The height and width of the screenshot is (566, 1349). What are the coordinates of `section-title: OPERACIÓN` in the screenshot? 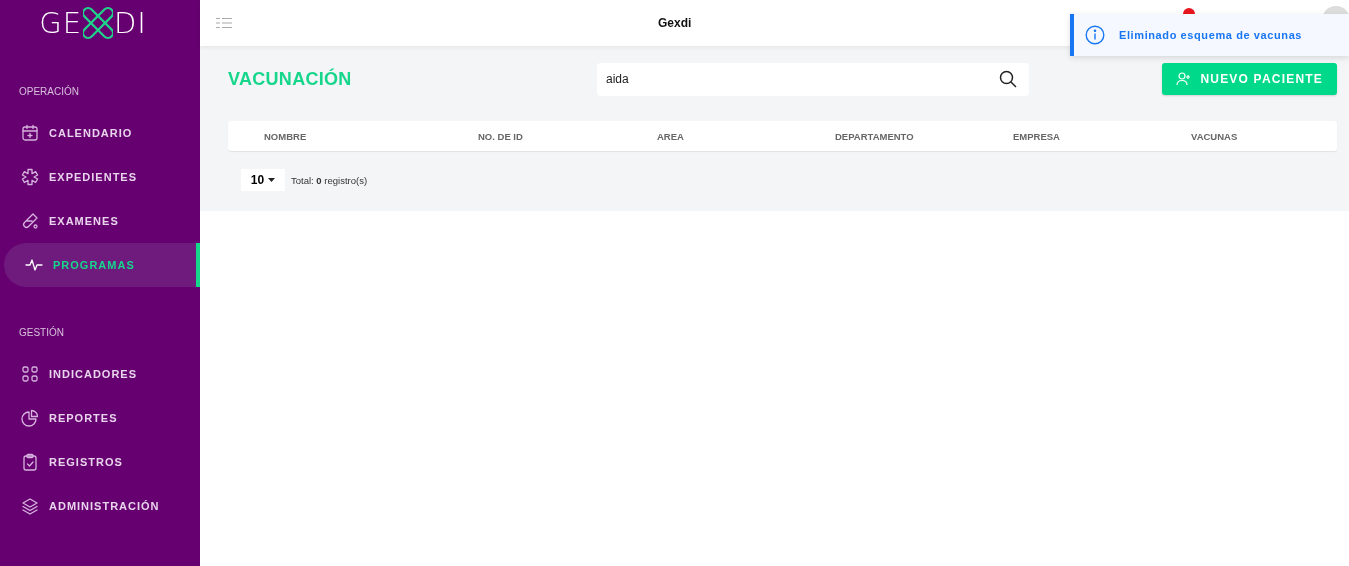 It's located at (49, 91).